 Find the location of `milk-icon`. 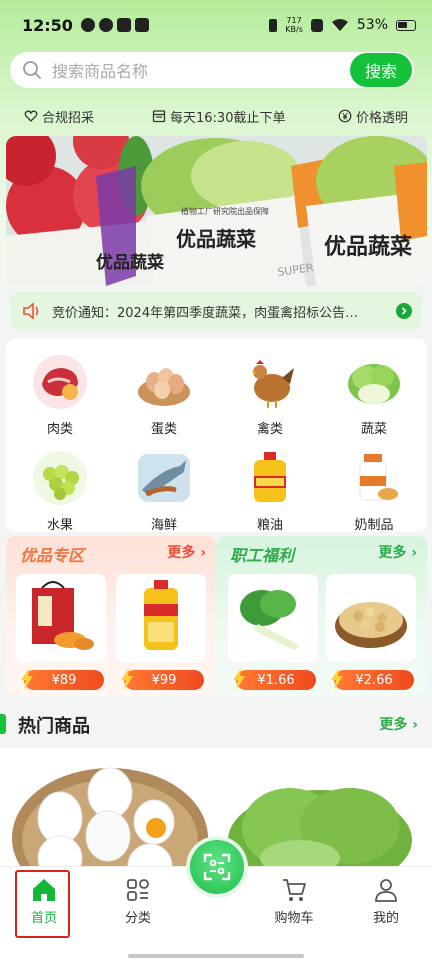

milk-icon is located at coordinates (378, 477).